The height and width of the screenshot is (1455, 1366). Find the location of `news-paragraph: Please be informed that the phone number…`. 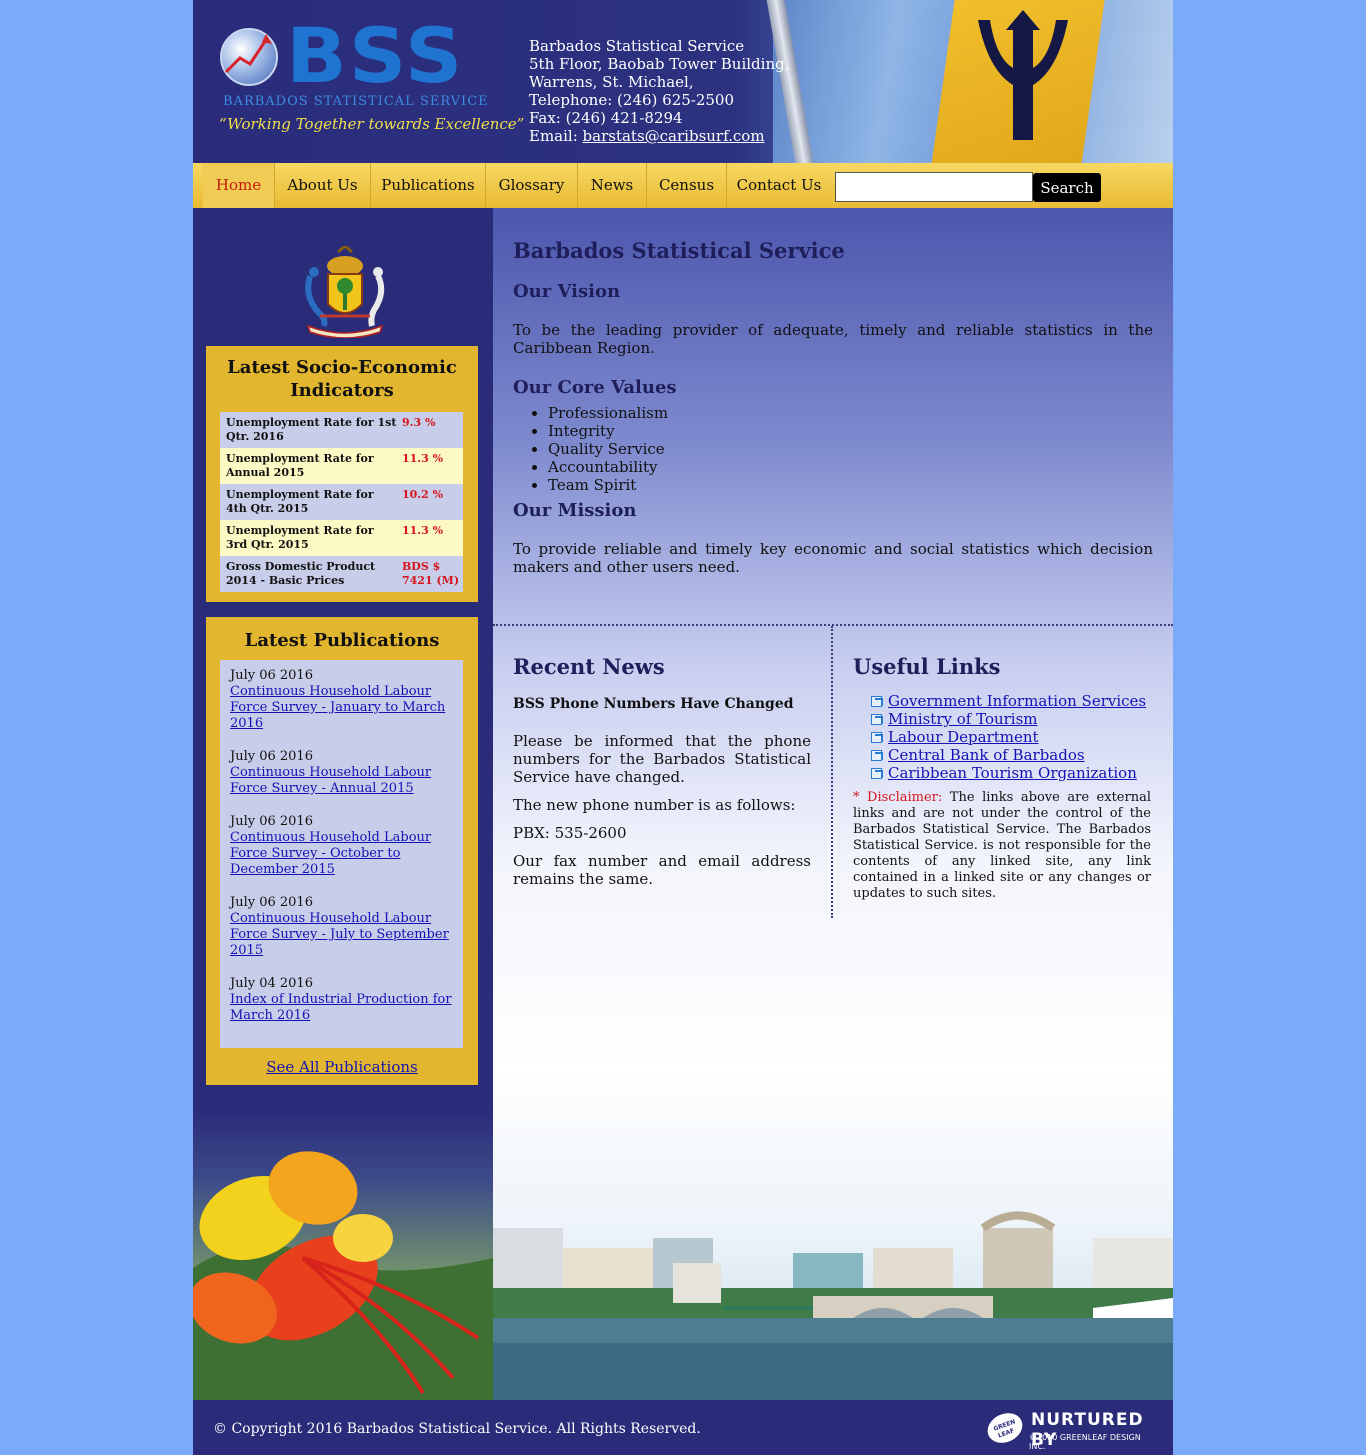

news-paragraph: Please be informed that the phone number… is located at coordinates (662, 759).